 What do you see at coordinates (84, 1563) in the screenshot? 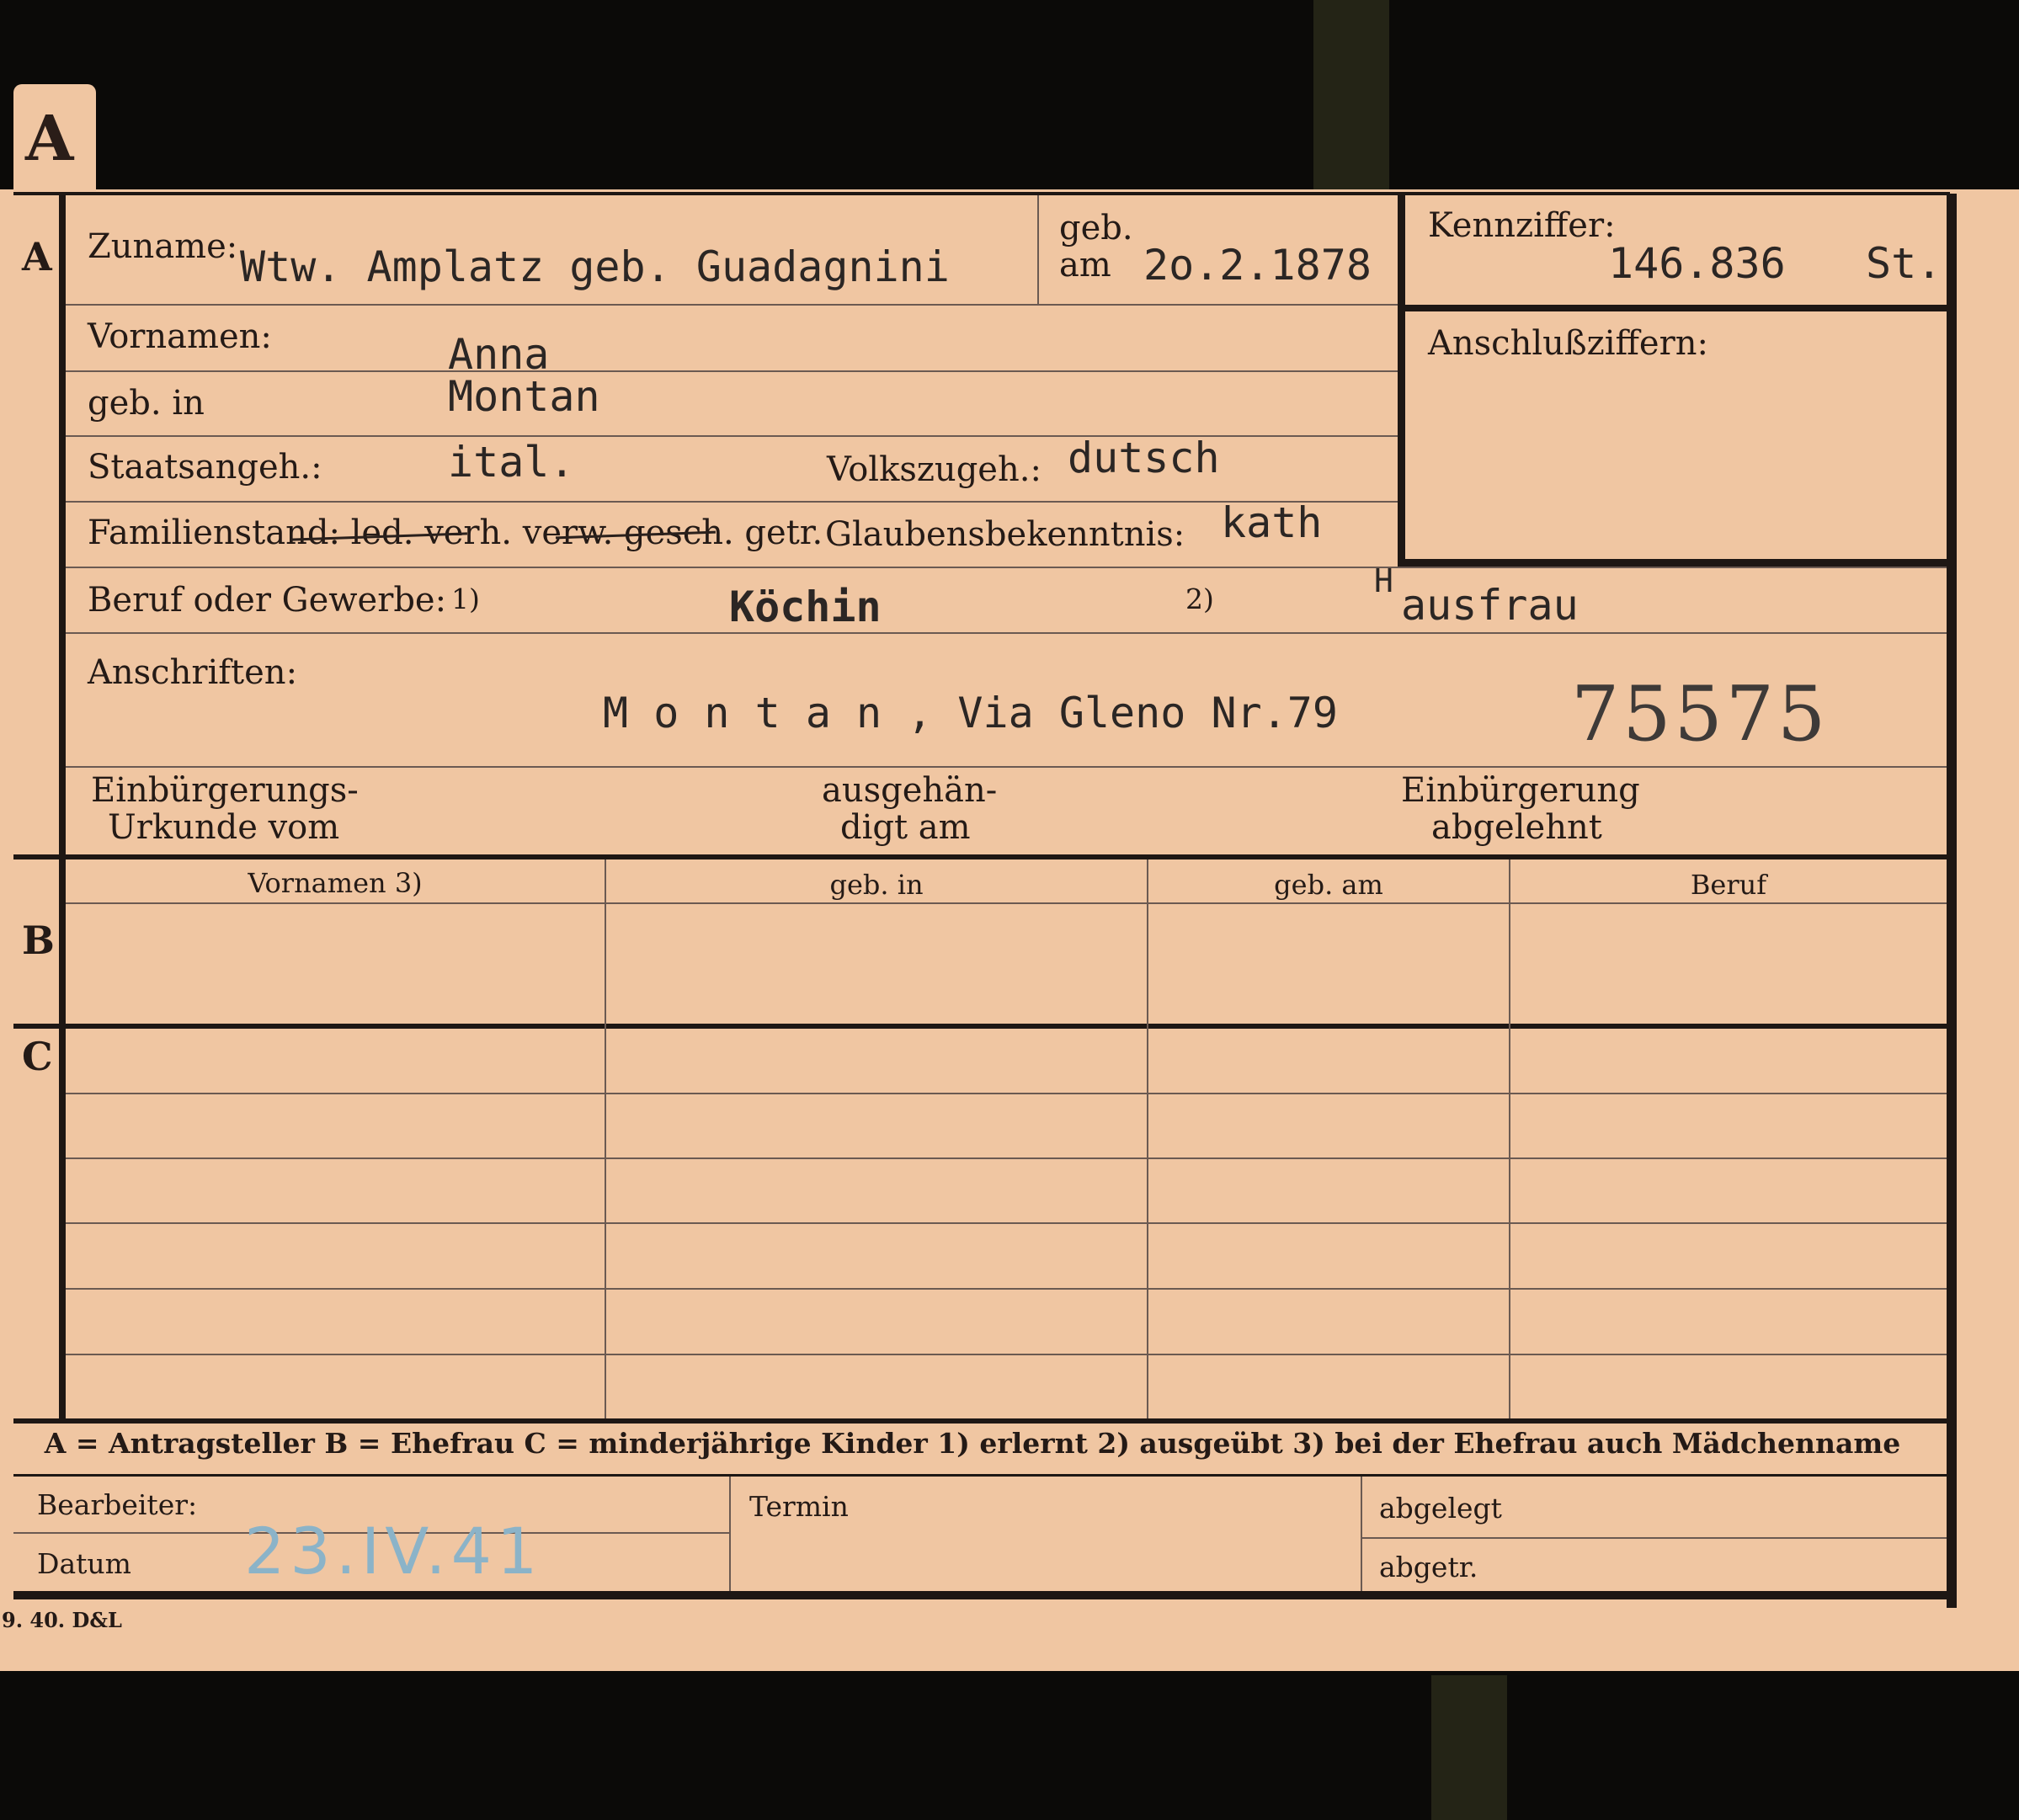
I see `datum-label: Datum` at bounding box center [84, 1563].